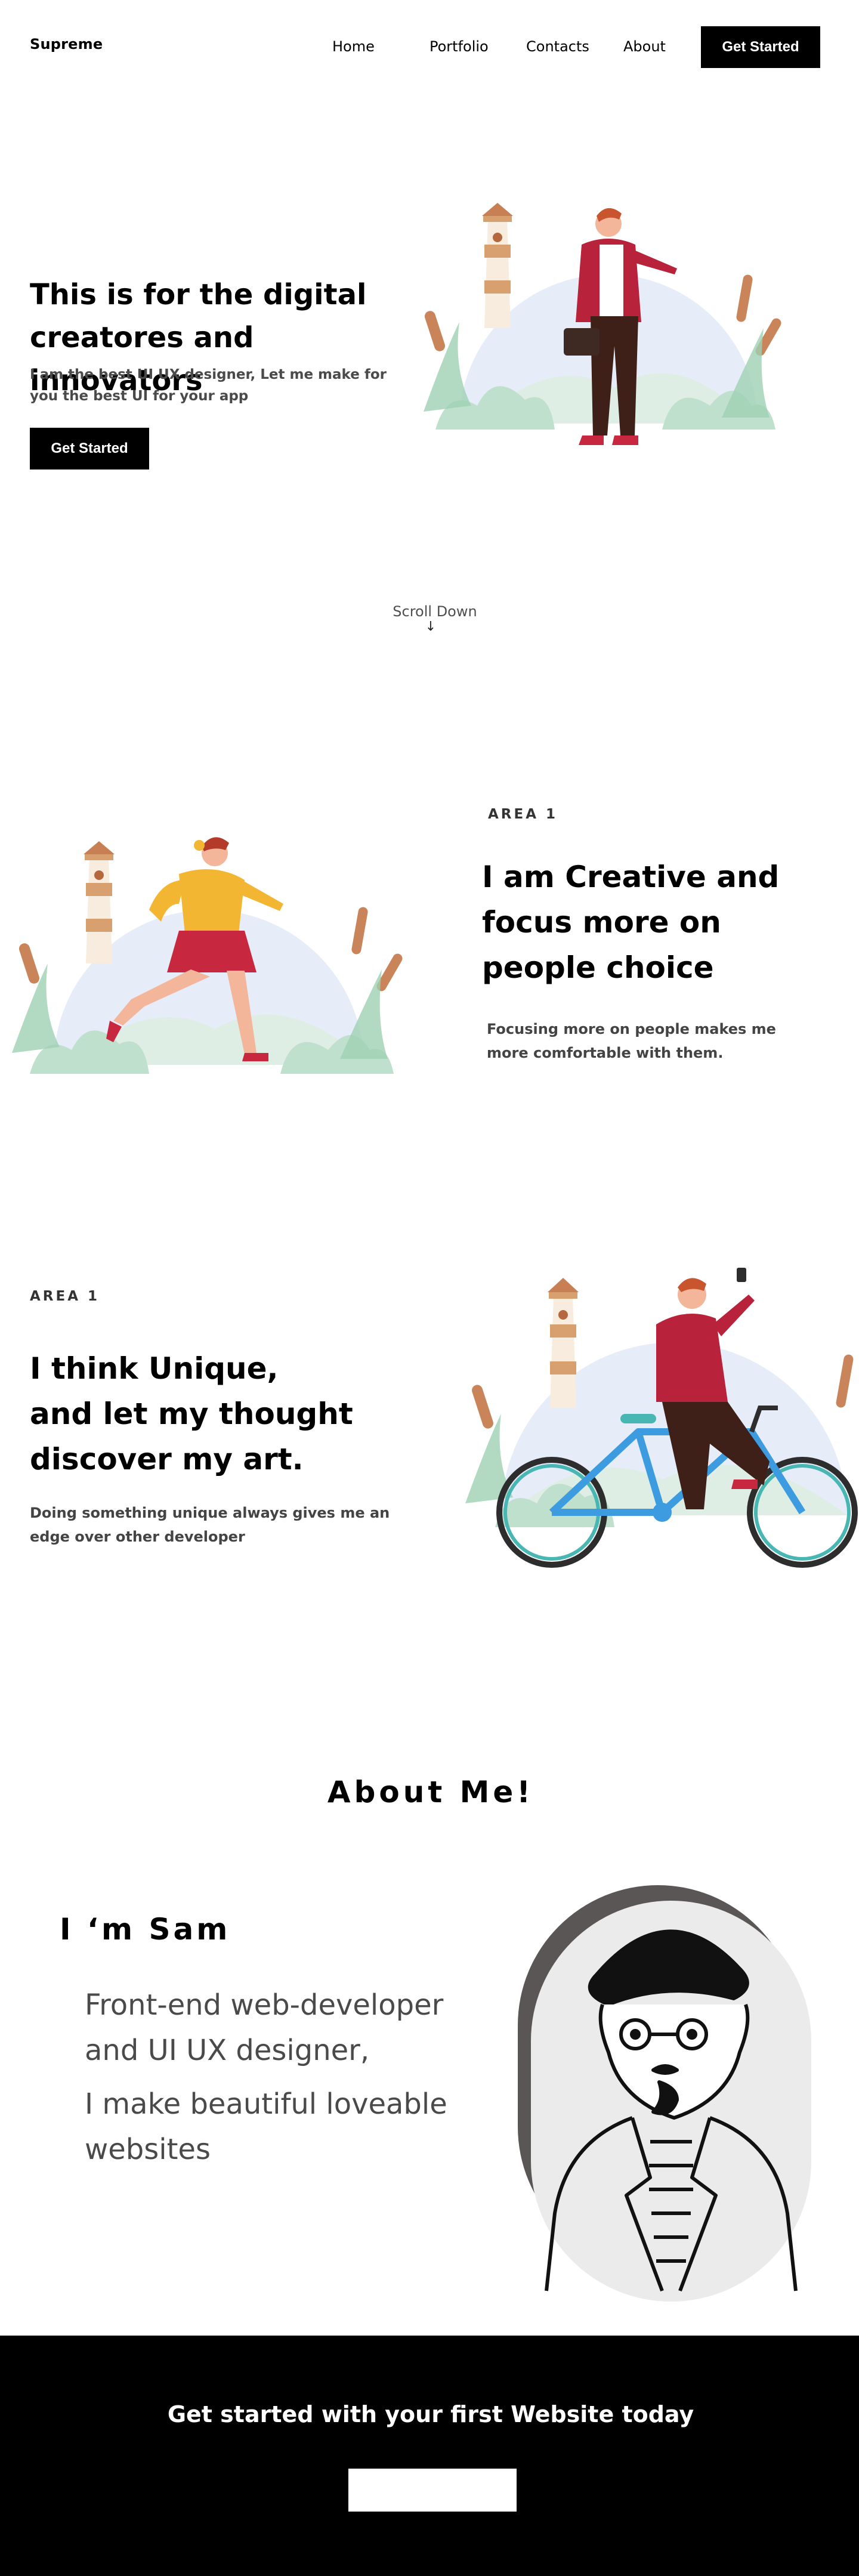  I want to click on about-name: I ‘m Sam, so click(145, 1929).